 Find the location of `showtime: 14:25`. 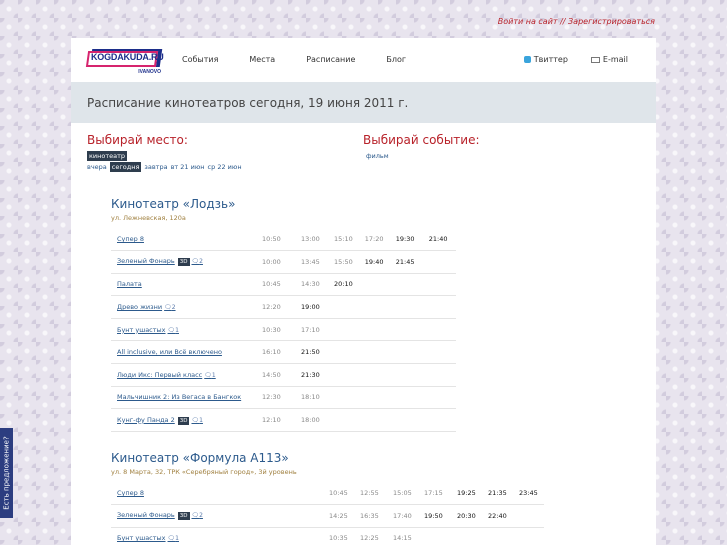

showtime: 14:25 is located at coordinates (338, 516).